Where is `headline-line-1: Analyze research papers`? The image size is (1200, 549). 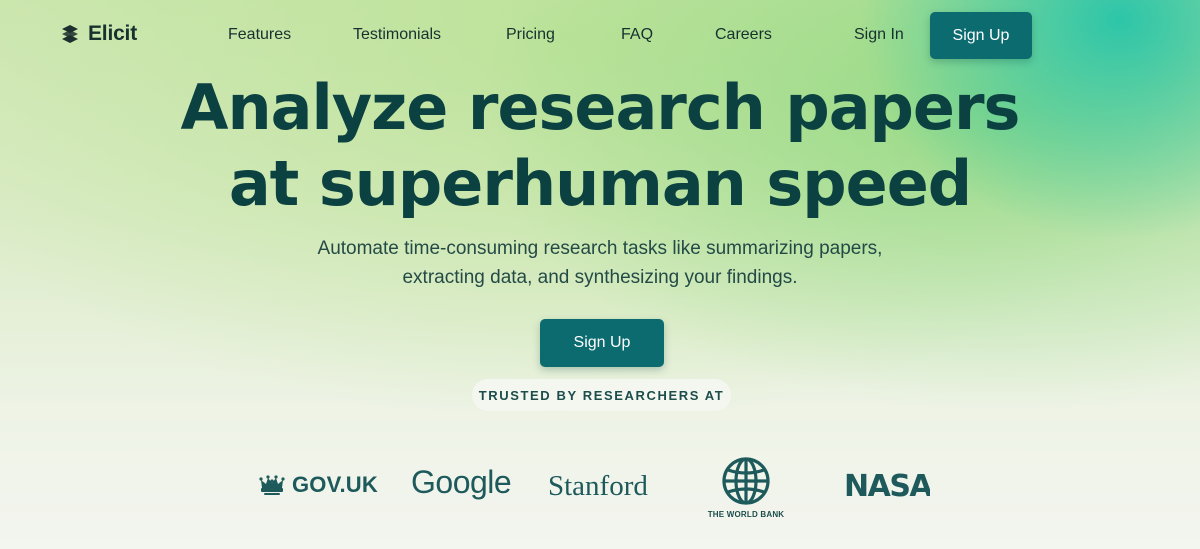
headline-line-1: Analyze research papers is located at coordinates (600, 107).